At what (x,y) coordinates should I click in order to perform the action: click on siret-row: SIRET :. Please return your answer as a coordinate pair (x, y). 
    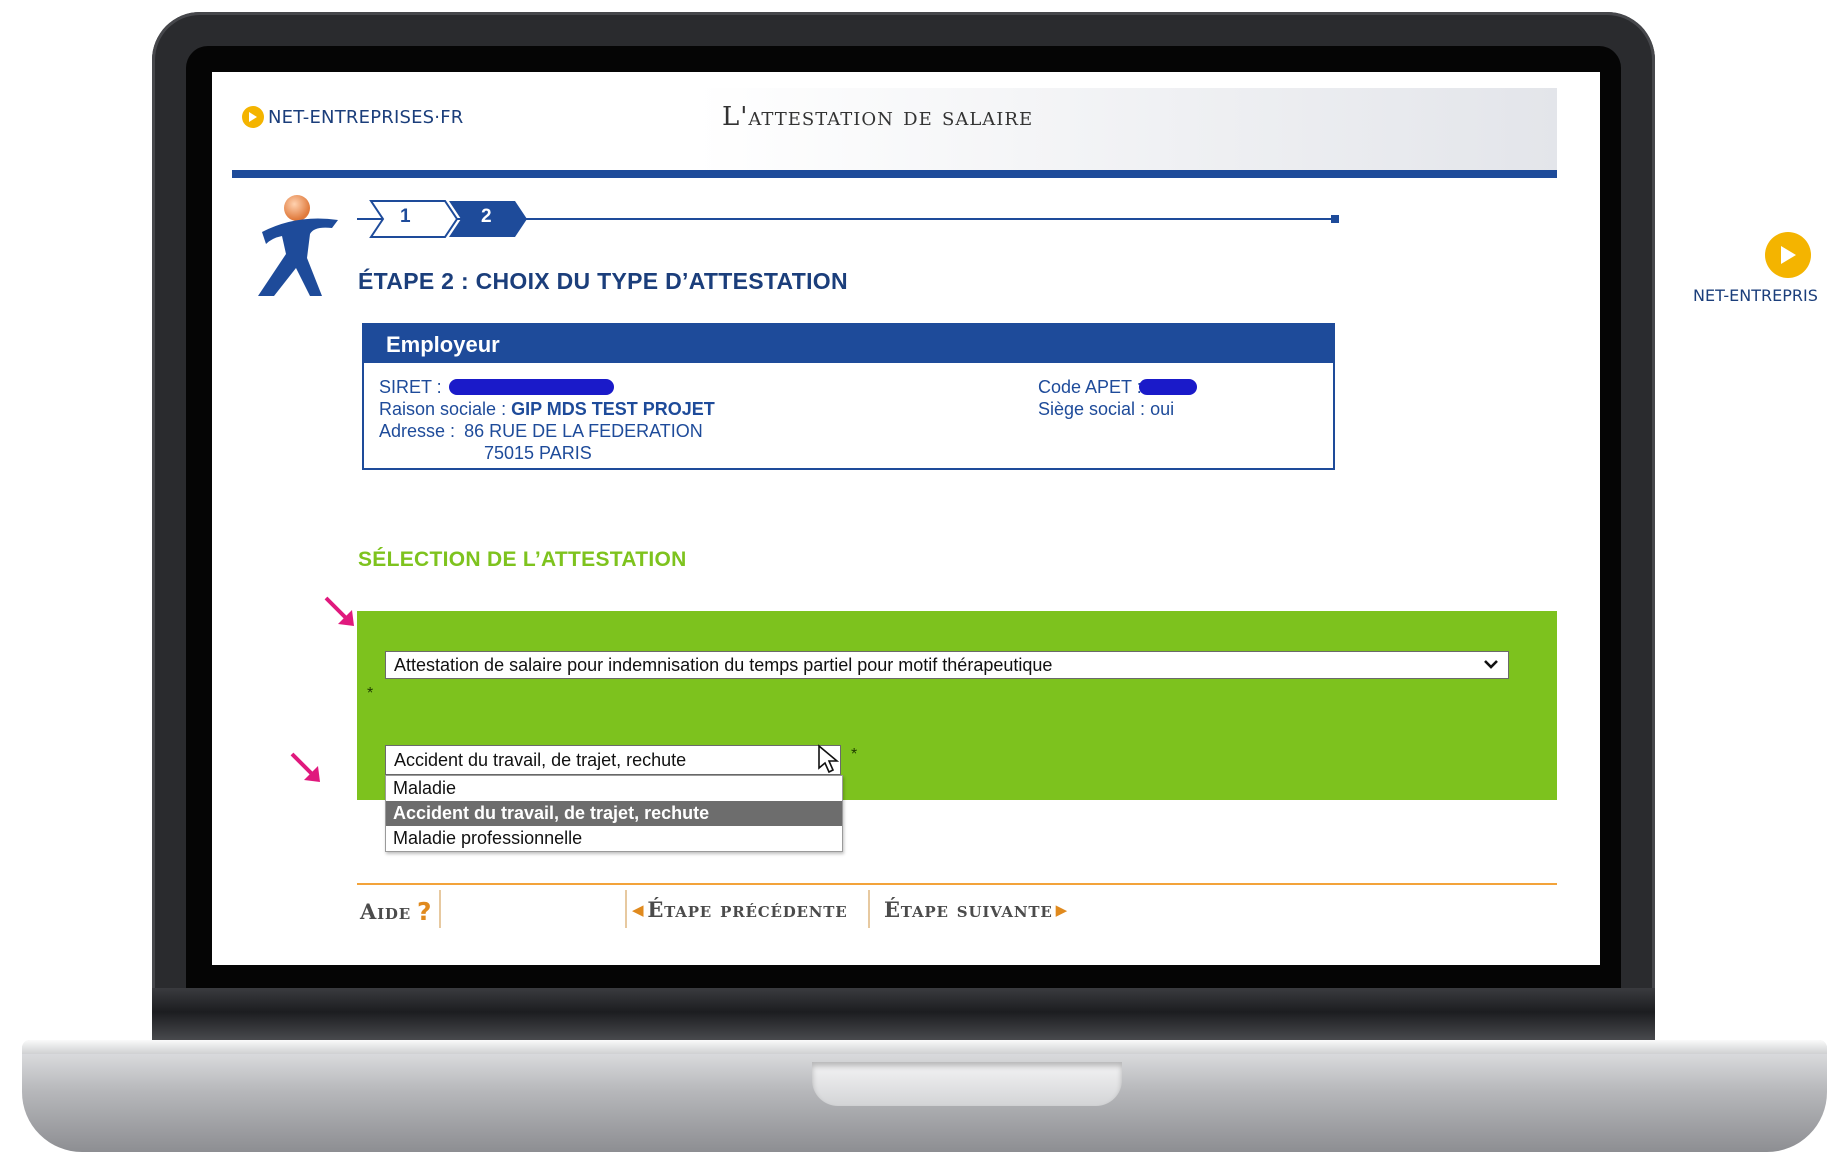
    Looking at the image, I should click on (547, 387).